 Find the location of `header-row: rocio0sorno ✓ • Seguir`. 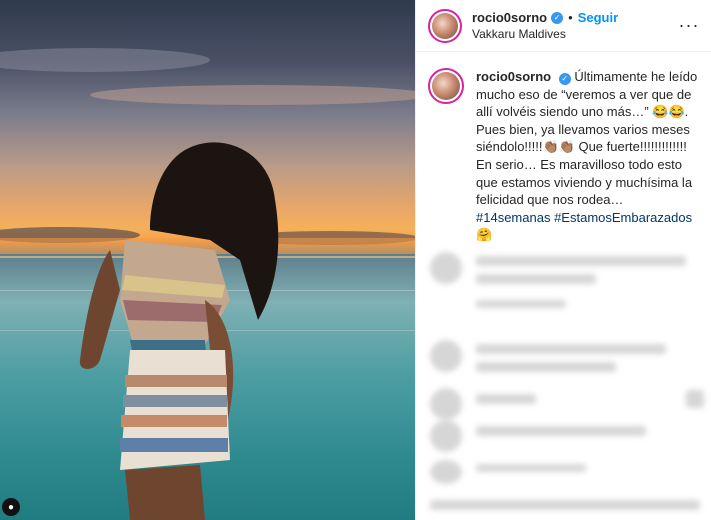

header-row: rocio0sorno ✓ • Seguir is located at coordinates (574, 18).